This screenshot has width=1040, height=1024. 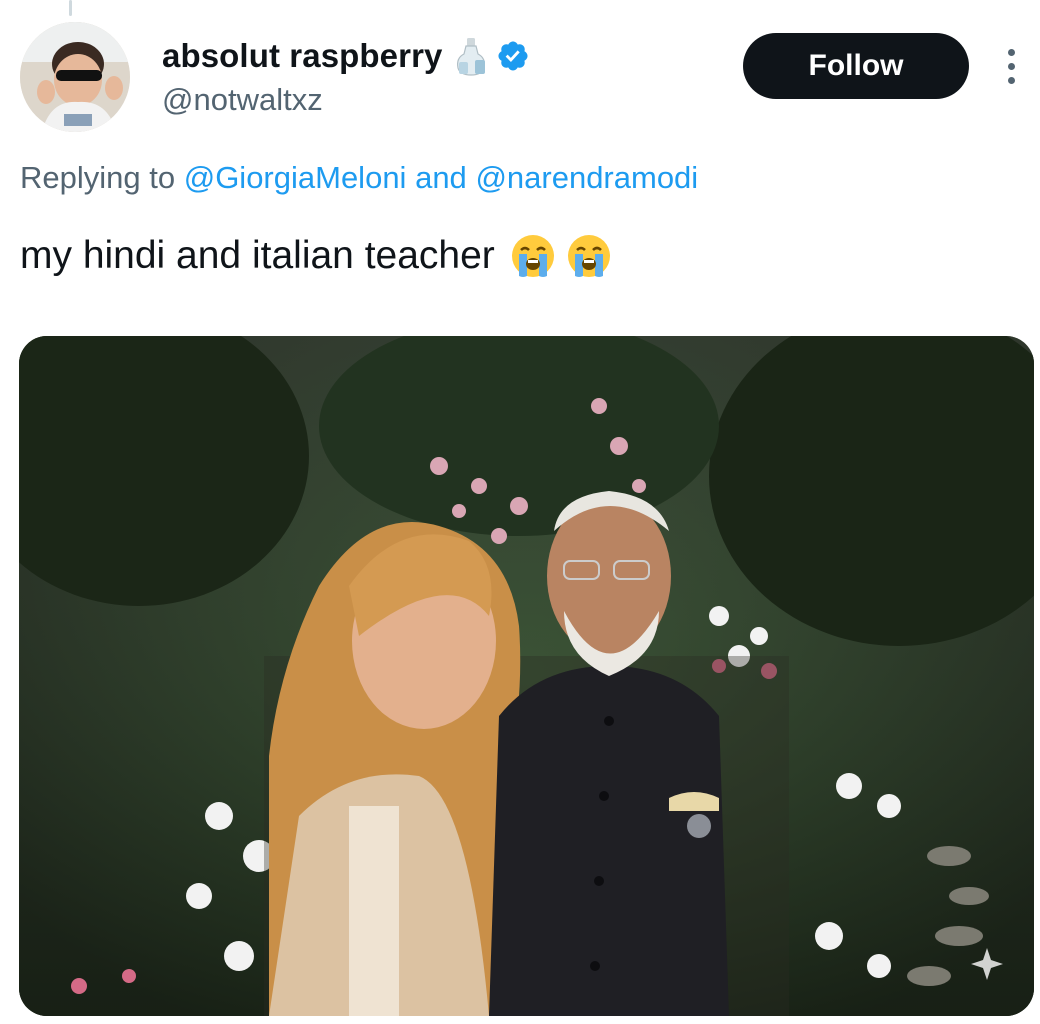 I want to click on more-options-icon, so click(x=1011, y=66).